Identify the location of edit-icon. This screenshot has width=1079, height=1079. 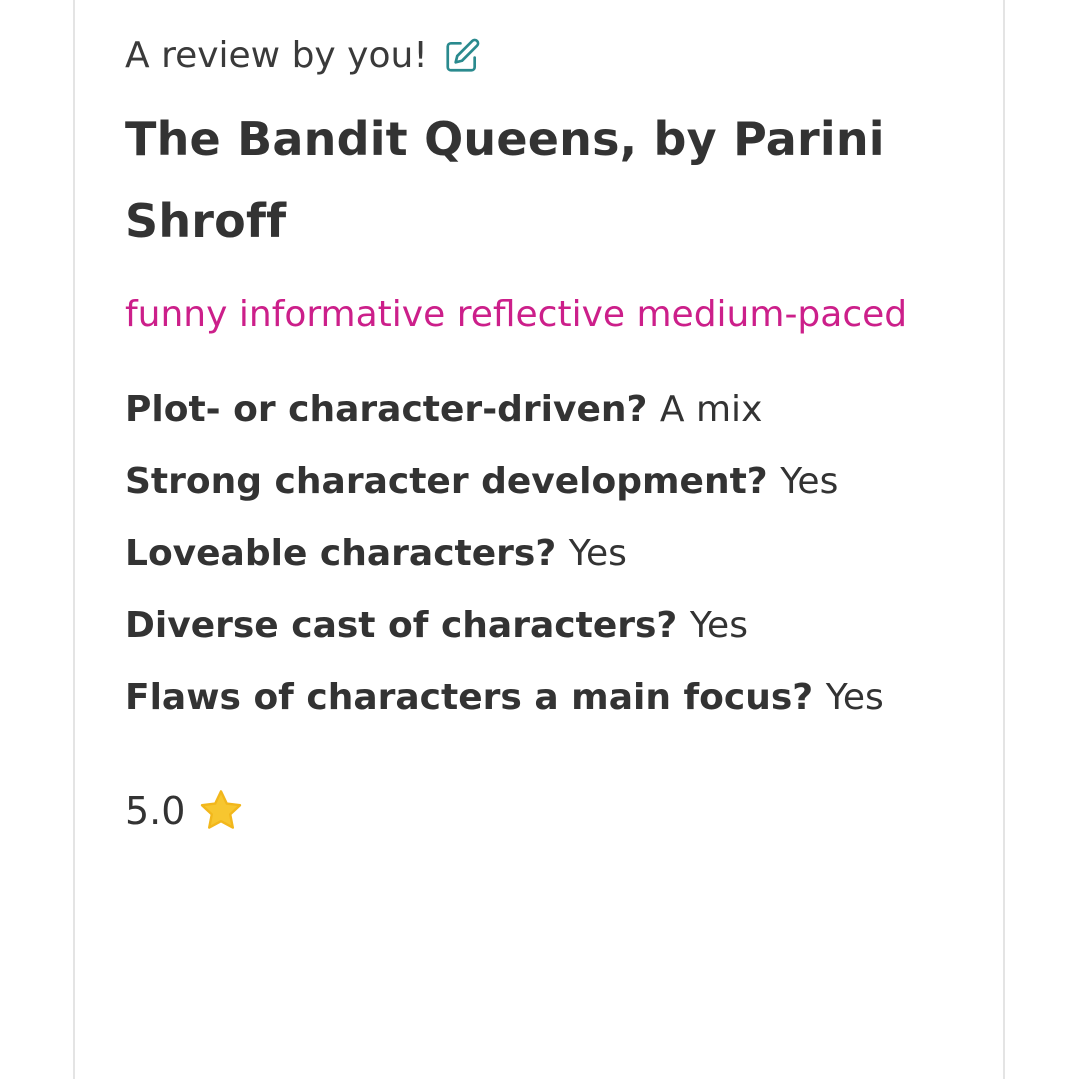
(462, 56).